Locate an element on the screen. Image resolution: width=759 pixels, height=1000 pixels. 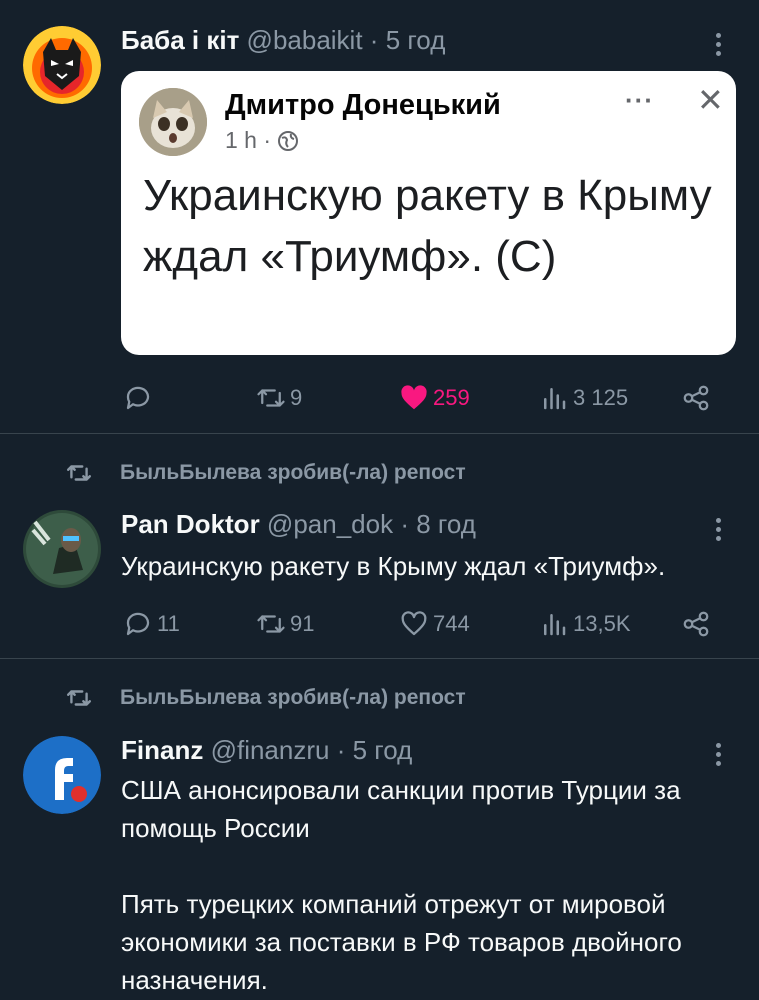
card-time-row: 1 h · is located at coordinates (262, 140).